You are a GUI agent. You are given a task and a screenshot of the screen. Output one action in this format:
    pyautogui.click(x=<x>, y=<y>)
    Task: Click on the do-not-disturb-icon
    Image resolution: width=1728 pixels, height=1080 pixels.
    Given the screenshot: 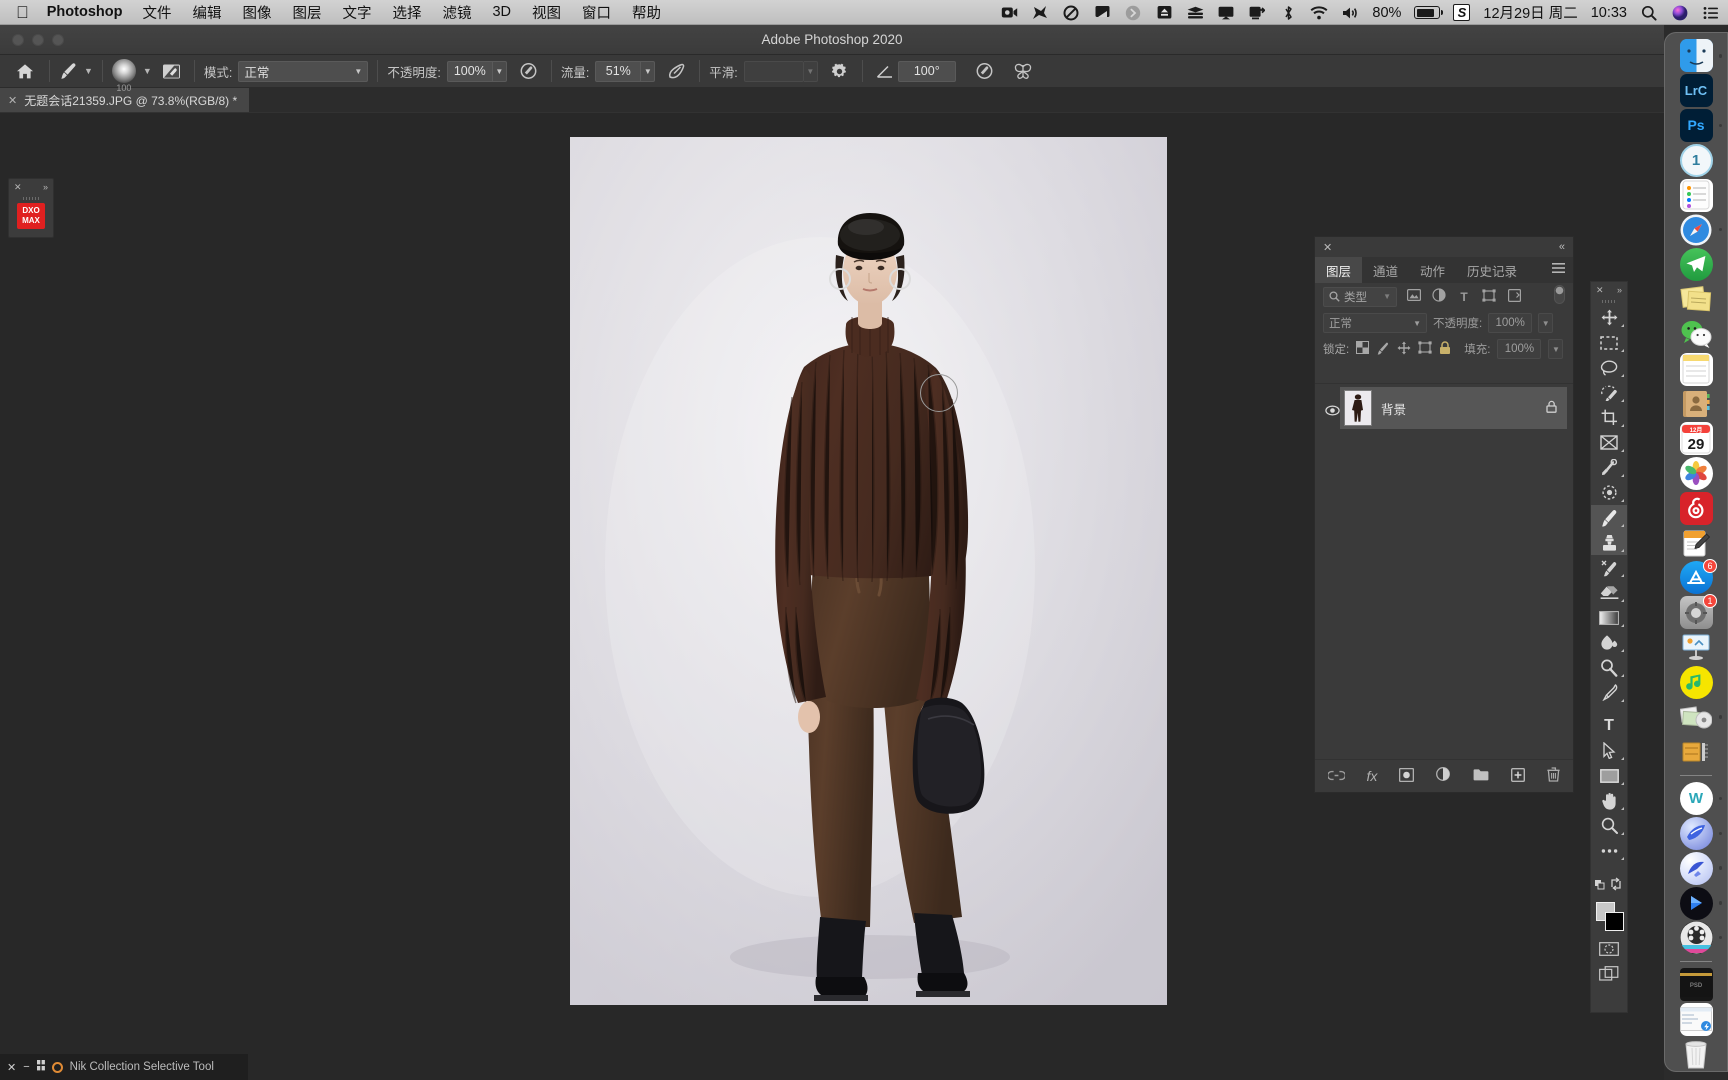 What is the action you would take?
    pyautogui.click(x=1071, y=13)
    